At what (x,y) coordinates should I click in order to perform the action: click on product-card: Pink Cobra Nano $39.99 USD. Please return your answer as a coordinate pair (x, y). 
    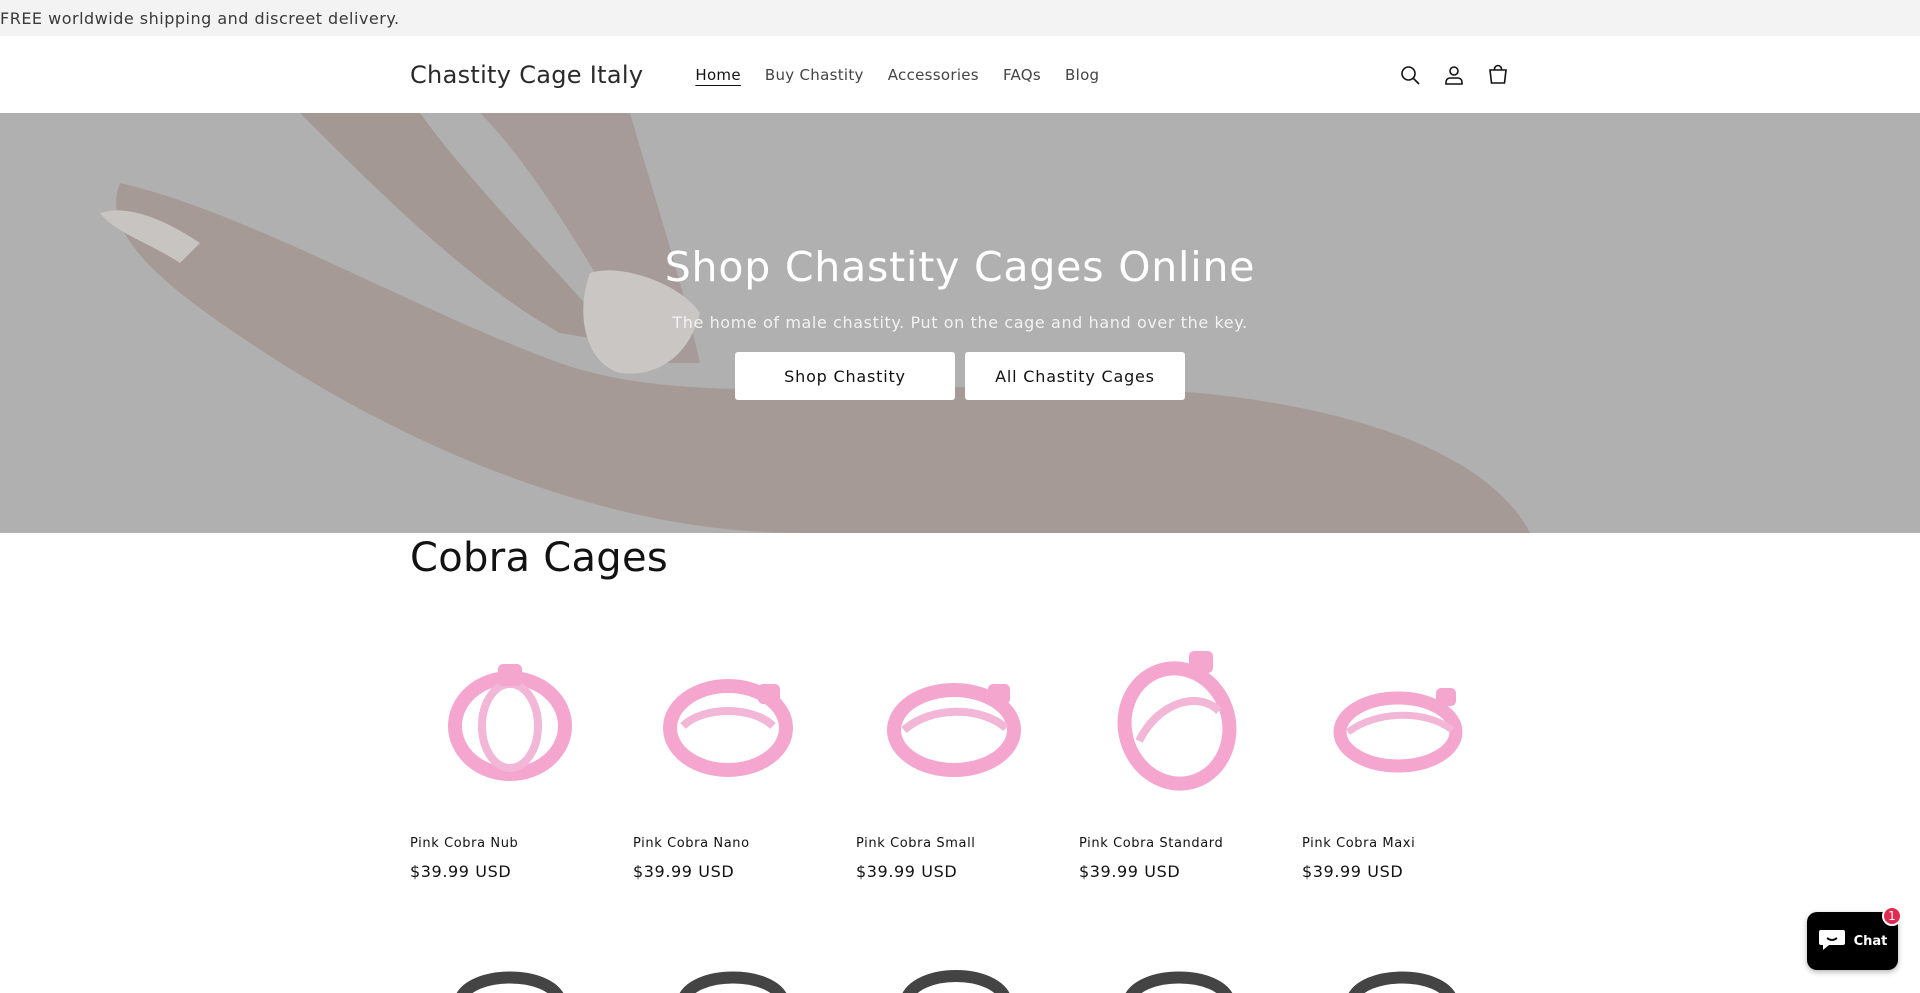
    Looking at the image, I should click on (733, 748).